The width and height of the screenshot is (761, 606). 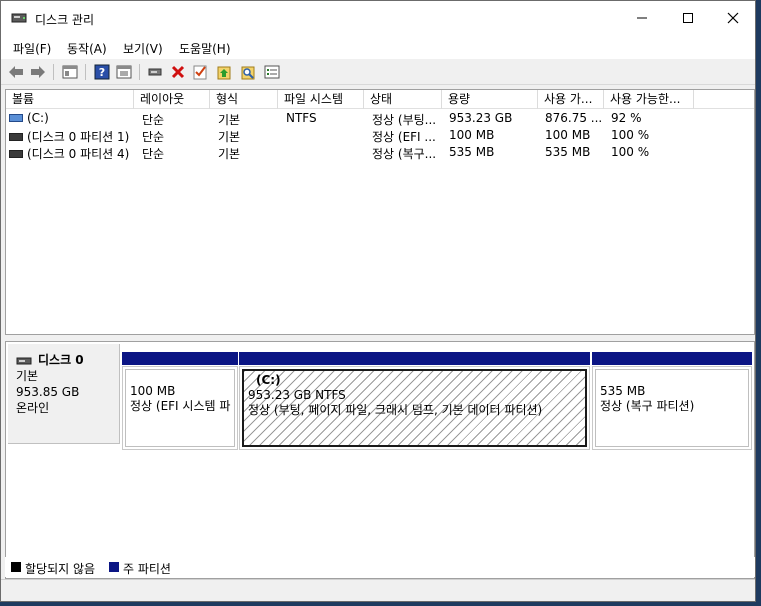 I want to click on partition-status: 정상 (EFI 시스템 파, so click(x=180, y=406).